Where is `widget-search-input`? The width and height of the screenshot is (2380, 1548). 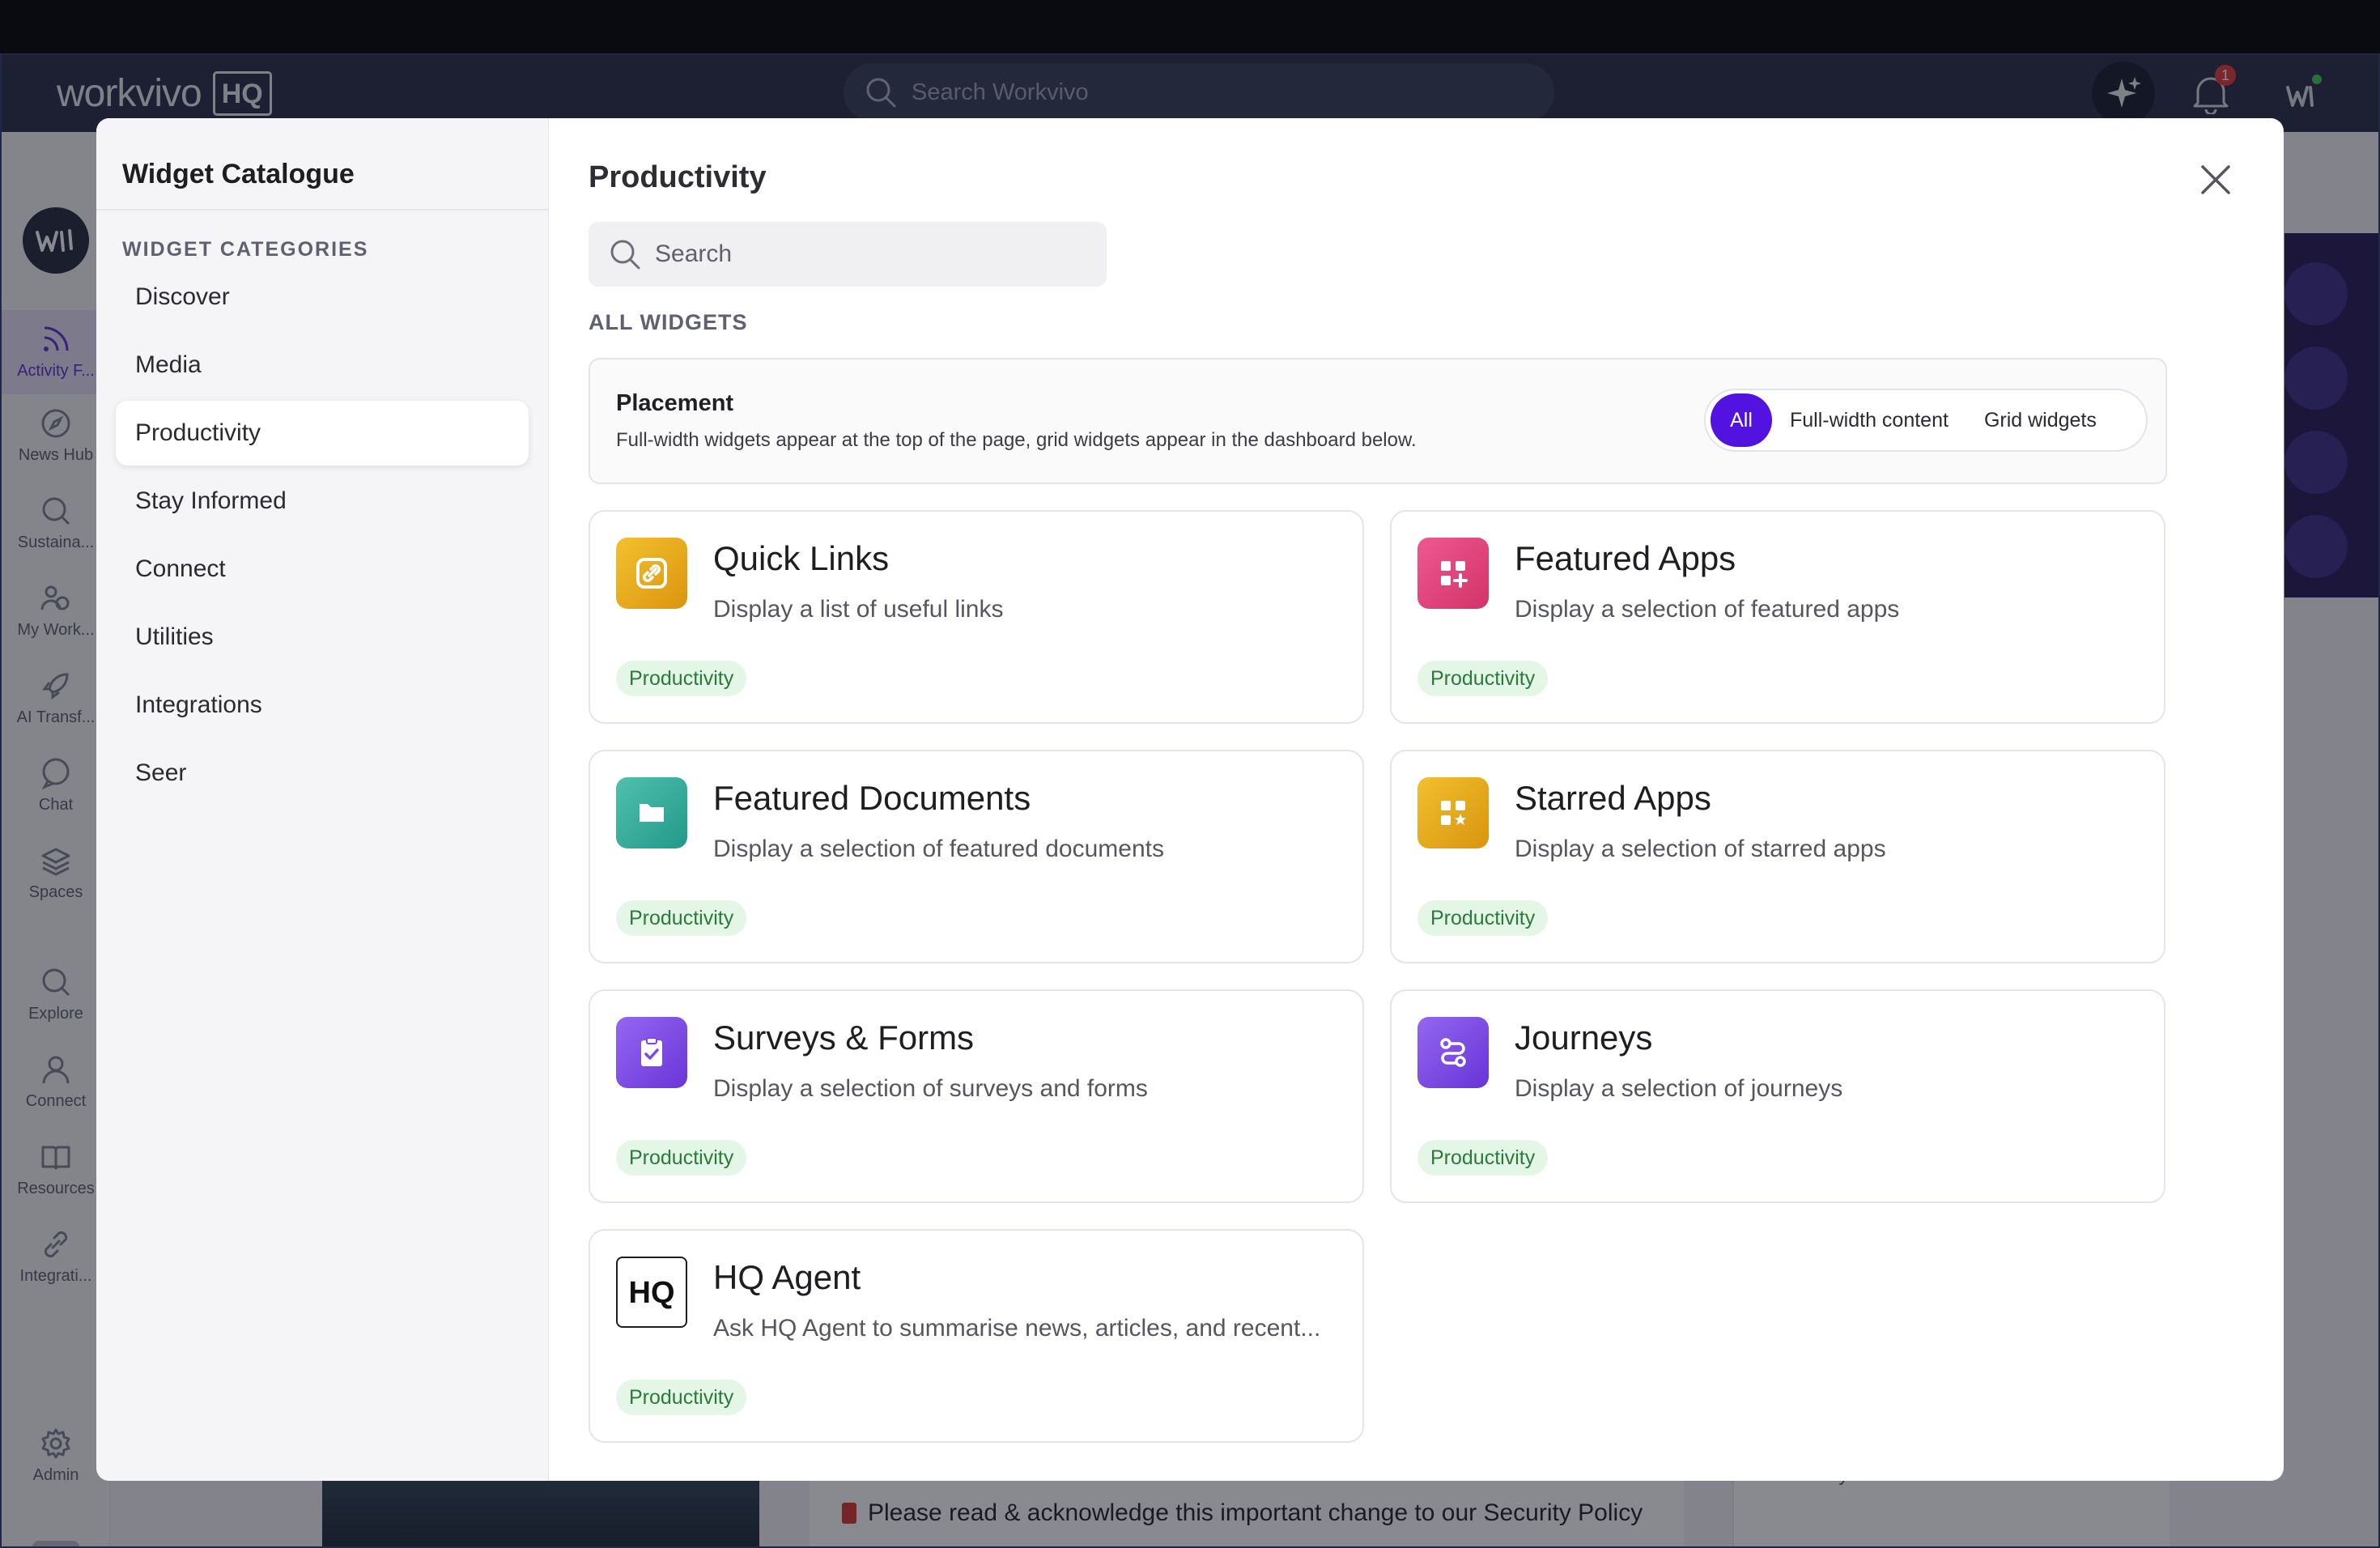
widget-search-input is located at coordinates (873, 254).